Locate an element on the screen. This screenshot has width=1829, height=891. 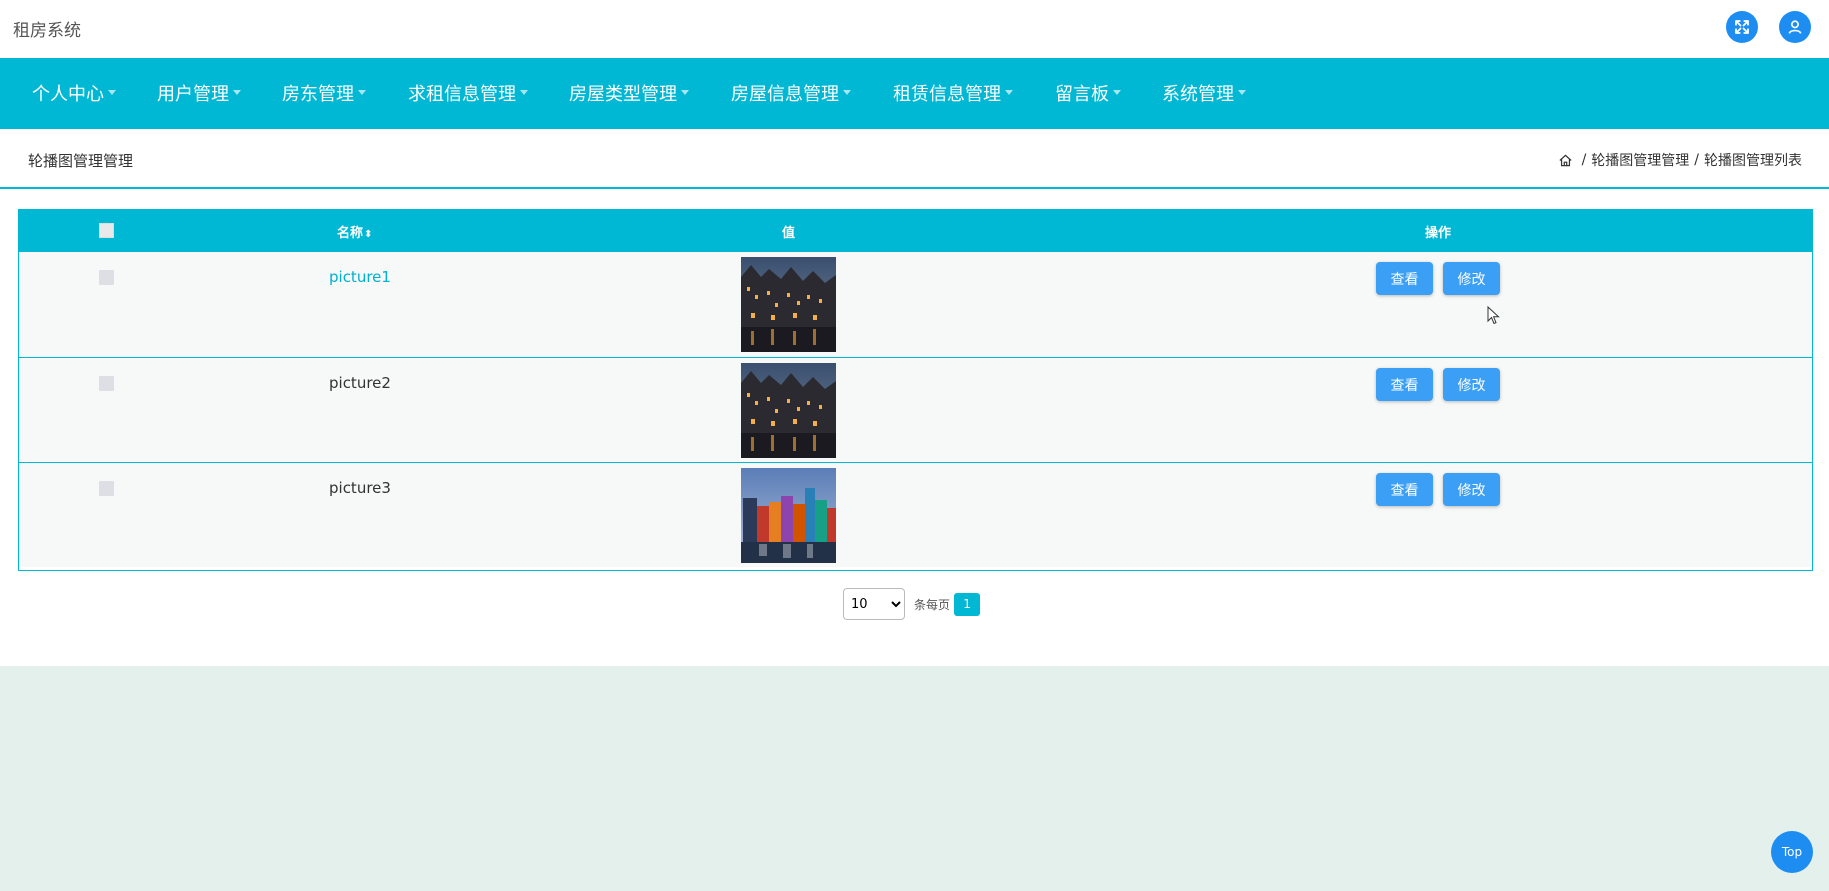
breadcrumb-item: 轮播图管理列表 is located at coordinates (1753, 161).